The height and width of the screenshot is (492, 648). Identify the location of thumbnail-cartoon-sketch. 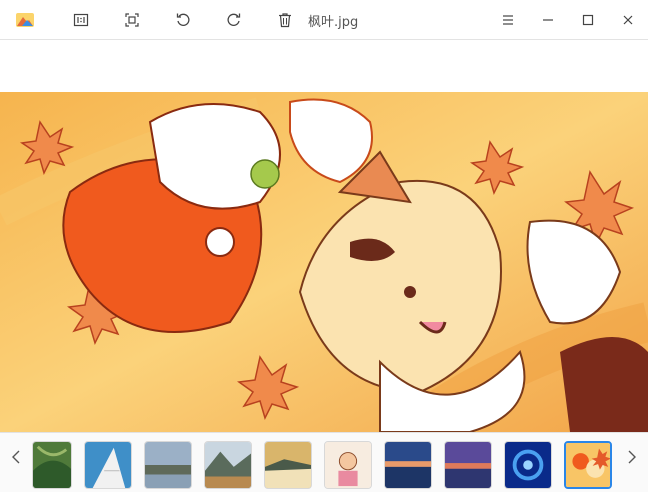
(348, 465).